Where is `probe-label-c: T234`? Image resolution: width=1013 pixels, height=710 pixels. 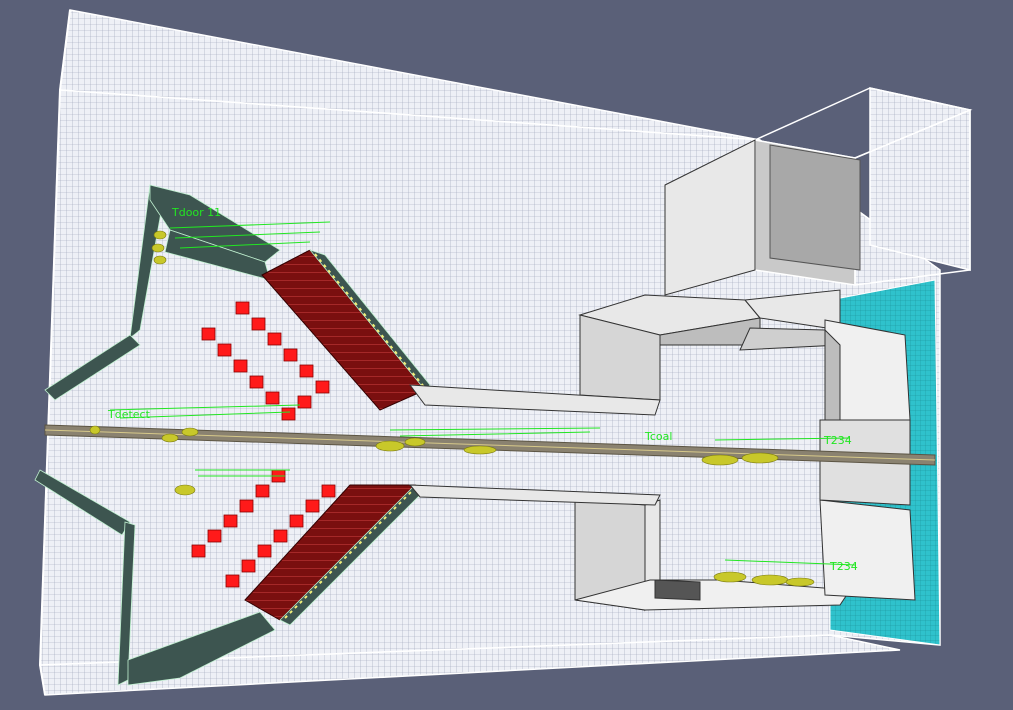 probe-label-c: T234 is located at coordinates (837, 440).